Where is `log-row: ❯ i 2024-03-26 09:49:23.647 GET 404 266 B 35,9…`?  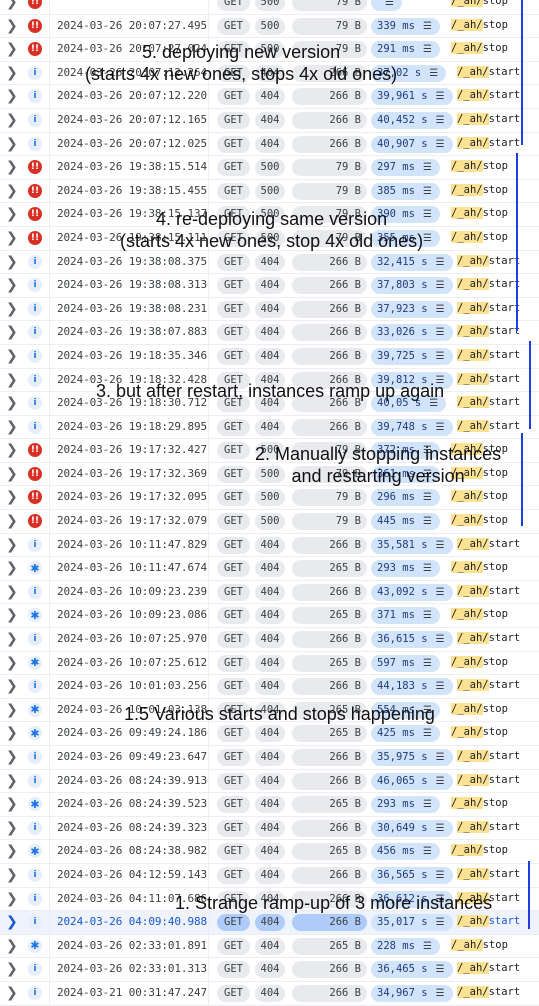
log-row: ❯ i 2024-03-26 09:49:23.647 GET 404 266 B 35,9… is located at coordinates (269, 758).